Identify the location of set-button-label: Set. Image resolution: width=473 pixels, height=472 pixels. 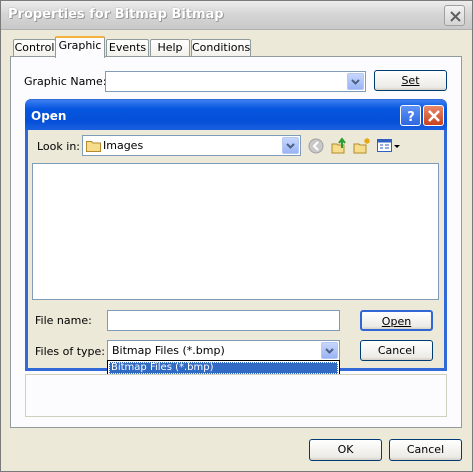
(410, 80).